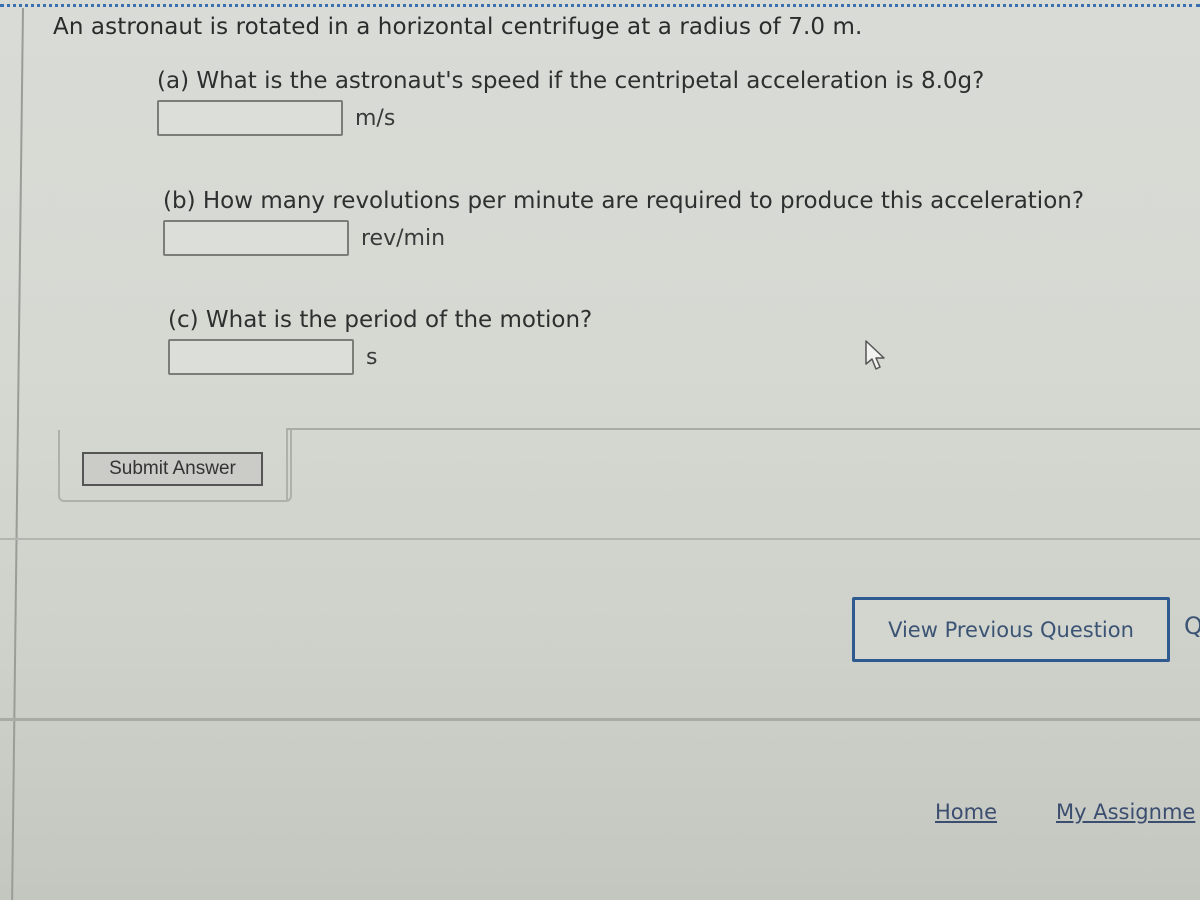  I want to click on part-b-answer-input, so click(256, 238).